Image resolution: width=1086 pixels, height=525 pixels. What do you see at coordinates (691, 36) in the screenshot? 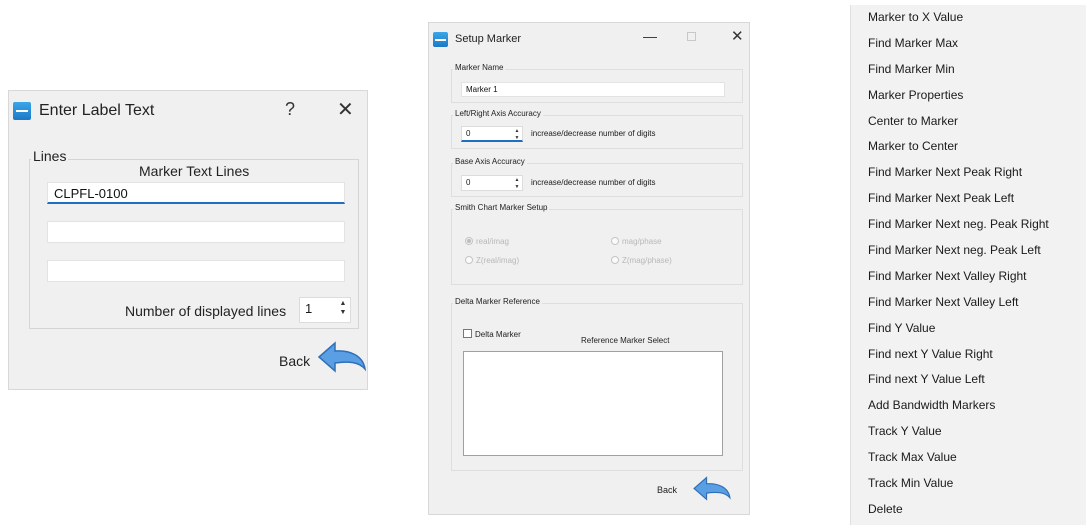
I see `maximize-icon` at bounding box center [691, 36].